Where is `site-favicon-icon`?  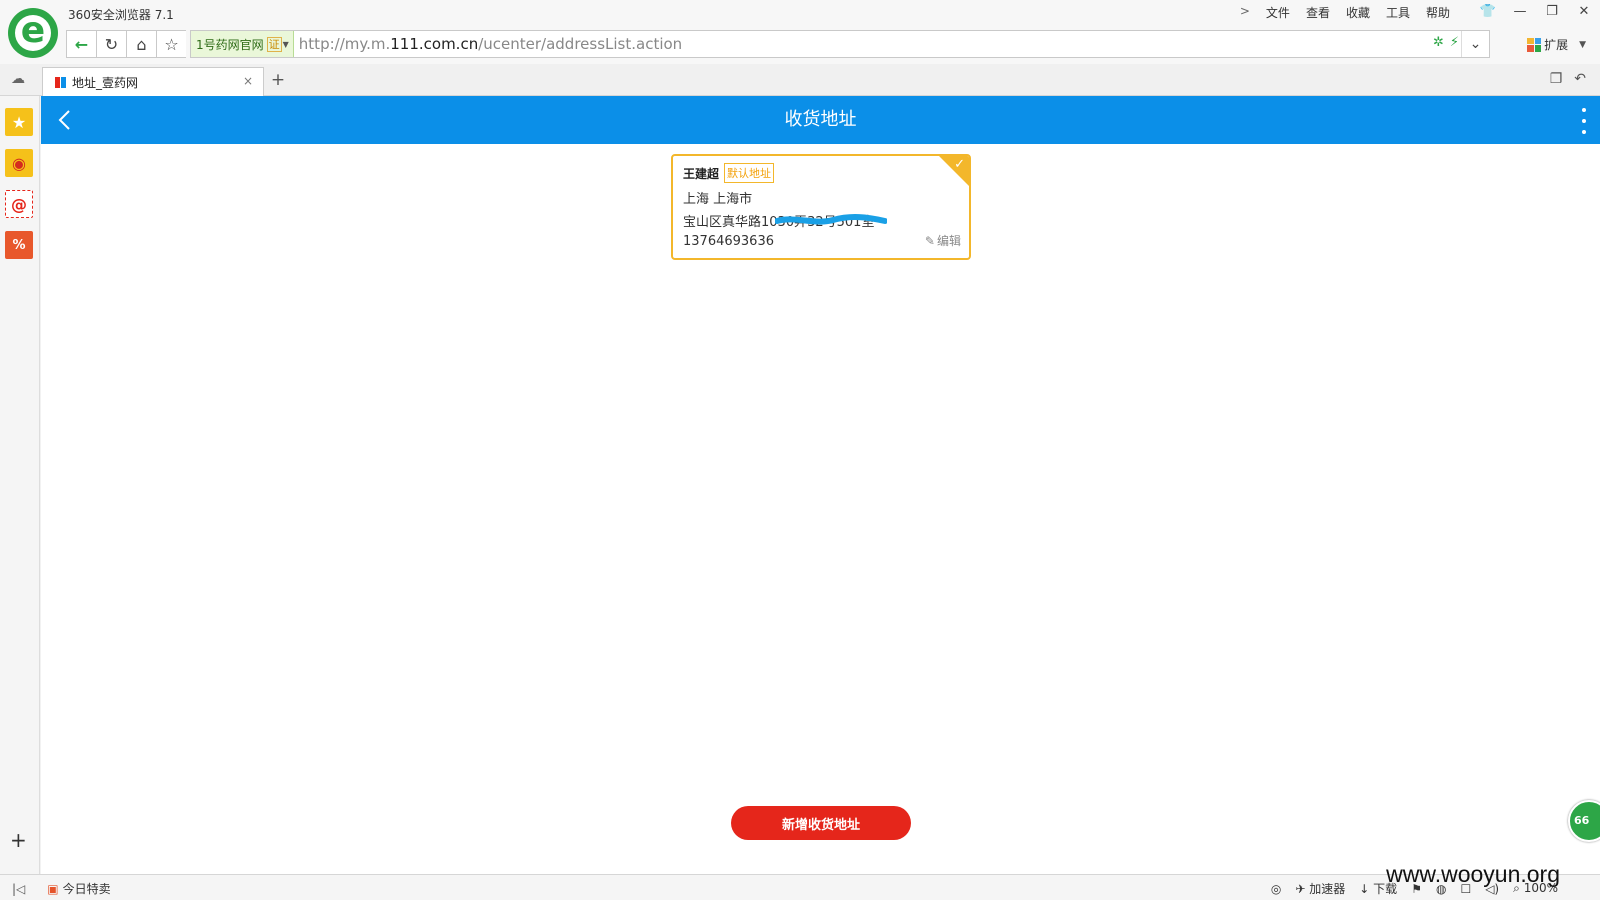
site-favicon-icon is located at coordinates (60, 82).